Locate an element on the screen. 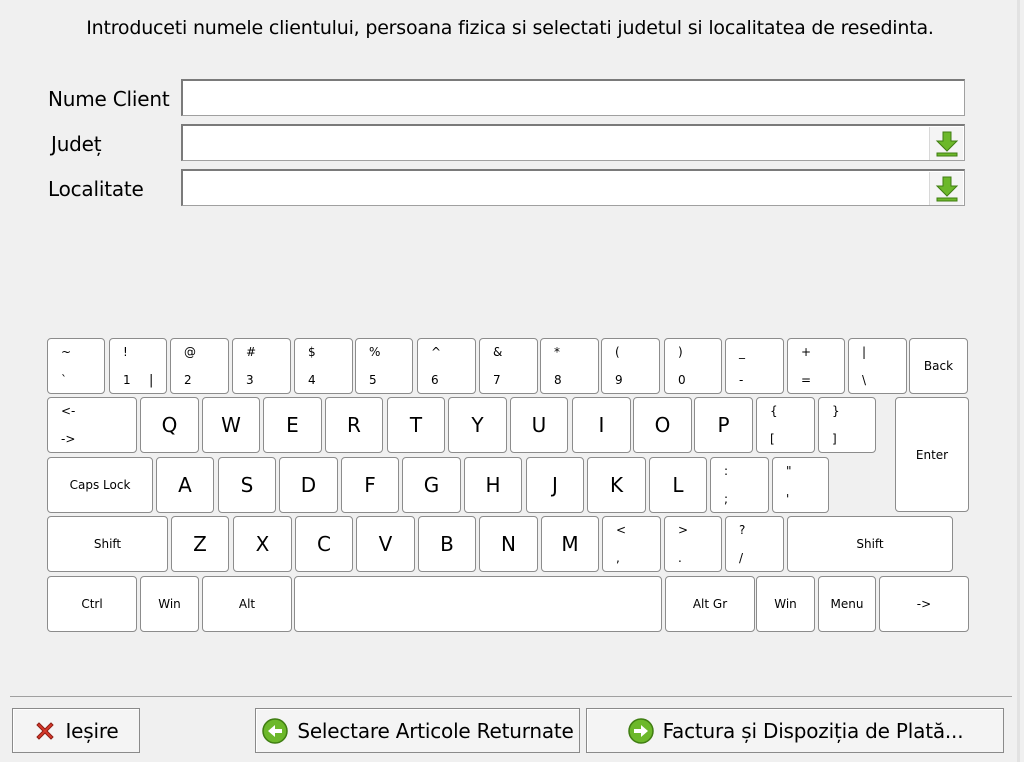  key-symbol: ! 1 | is located at coordinates (138, 366).